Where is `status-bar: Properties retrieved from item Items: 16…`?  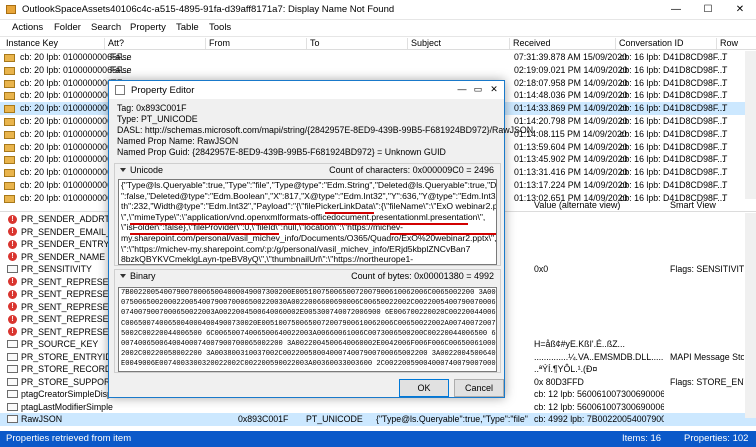 status-bar: Properties retrieved from item Items: 16… is located at coordinates (378, 439).